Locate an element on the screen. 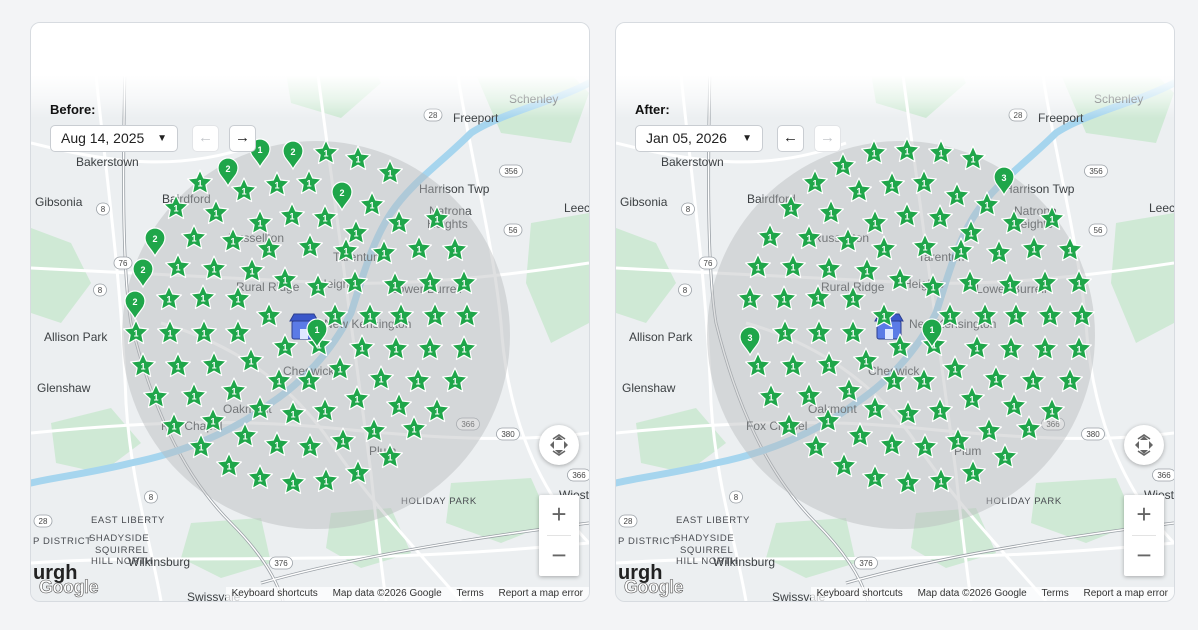 The height and width of the screenshot is (630, 1198). svg-text: 366 is located at coordinates (1164, 475).